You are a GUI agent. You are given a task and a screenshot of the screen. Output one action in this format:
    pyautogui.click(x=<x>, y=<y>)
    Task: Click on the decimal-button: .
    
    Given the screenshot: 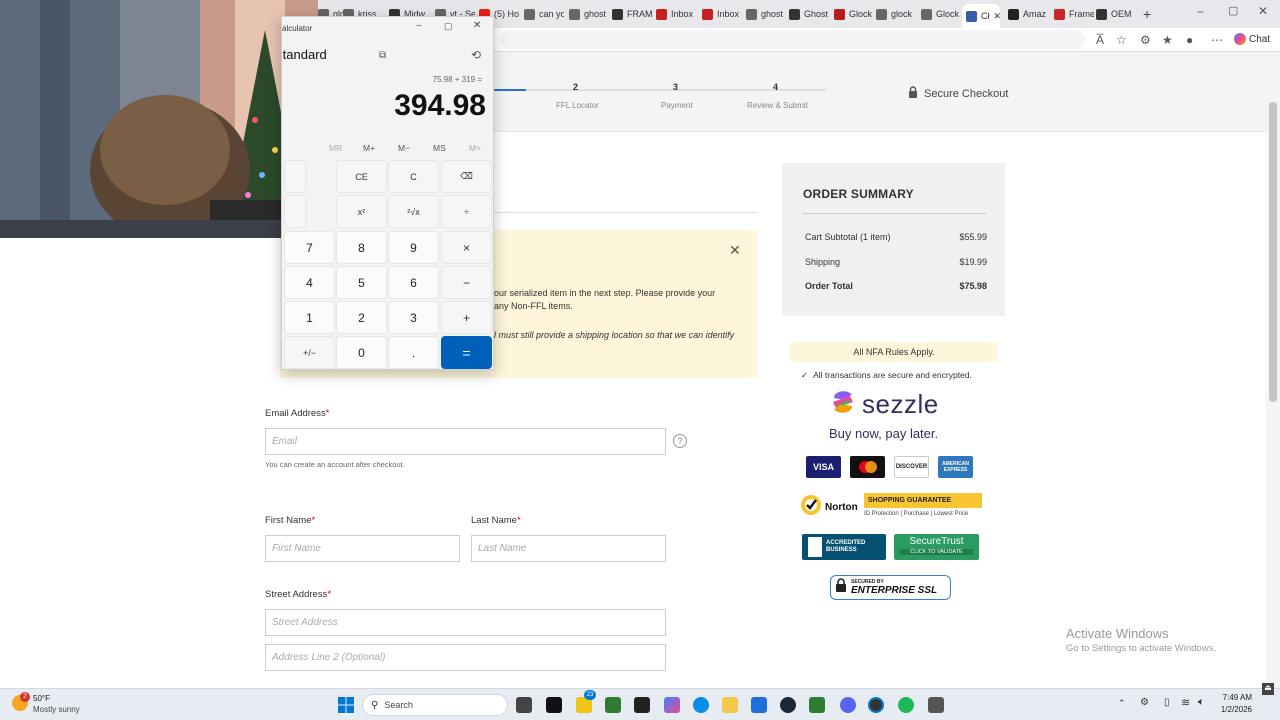 What is the action you would take?
    pyautogui.click(x=413, y=352)
    